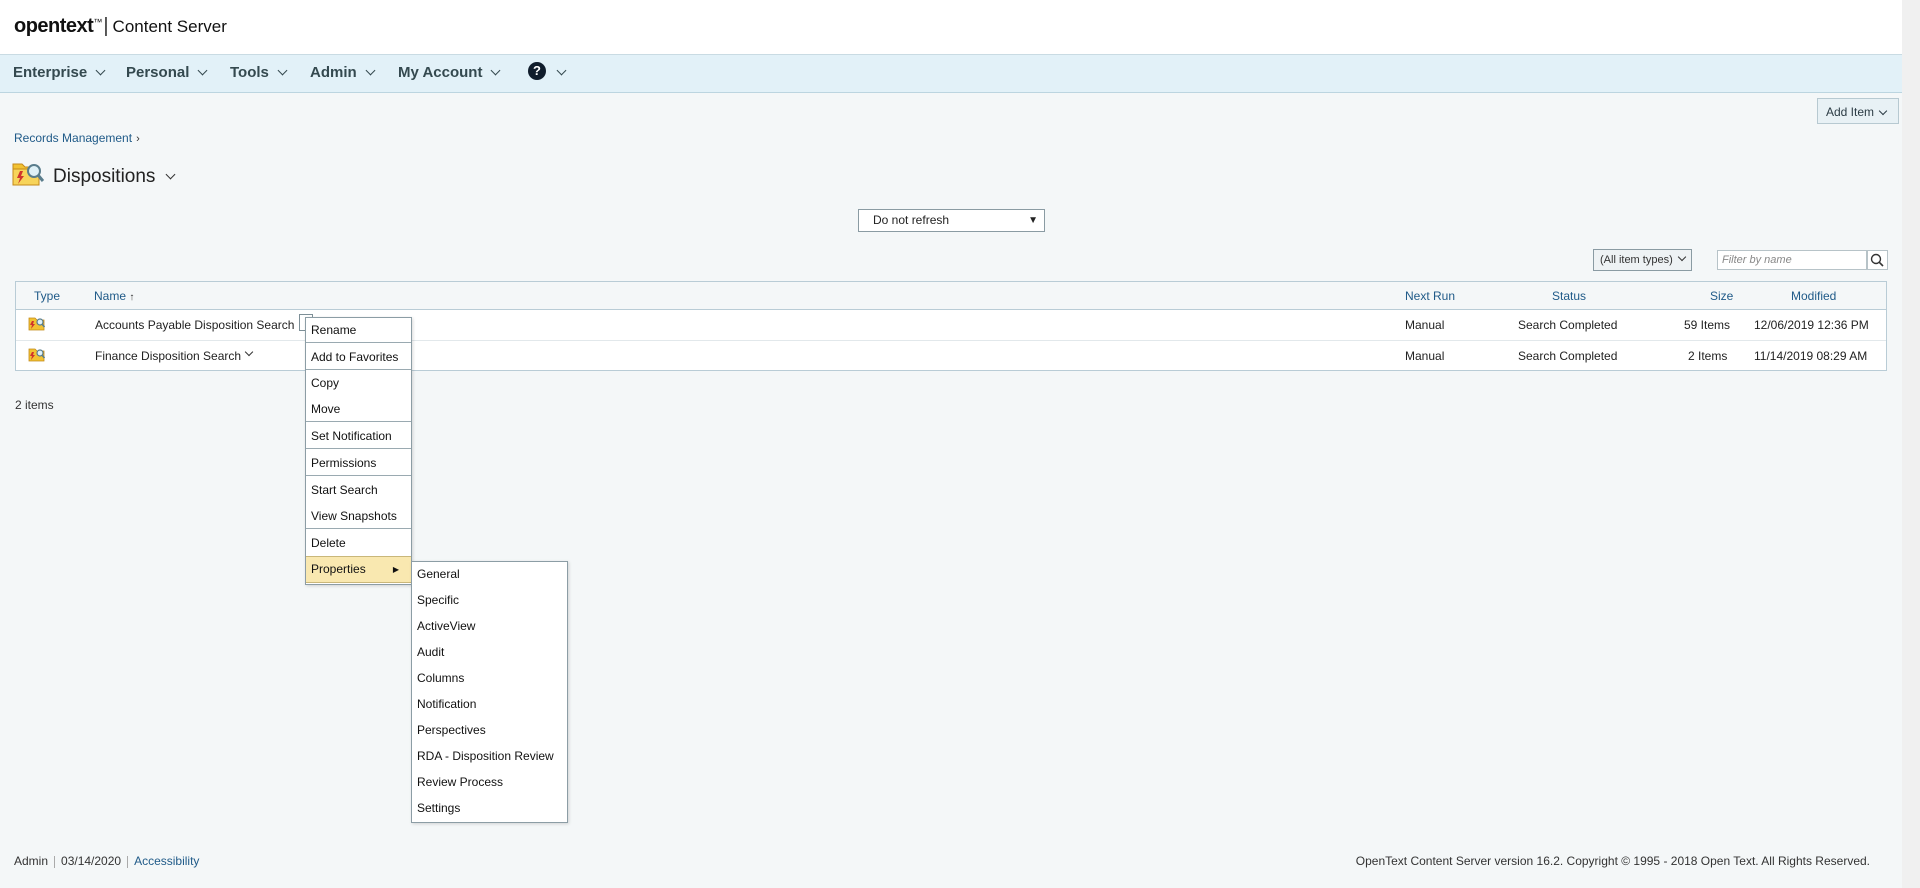 The image size is (1920, 888). Describe the element at coordinates (358, 330) in the screenshot. I see `menu-item-rename: Rename` at that location.